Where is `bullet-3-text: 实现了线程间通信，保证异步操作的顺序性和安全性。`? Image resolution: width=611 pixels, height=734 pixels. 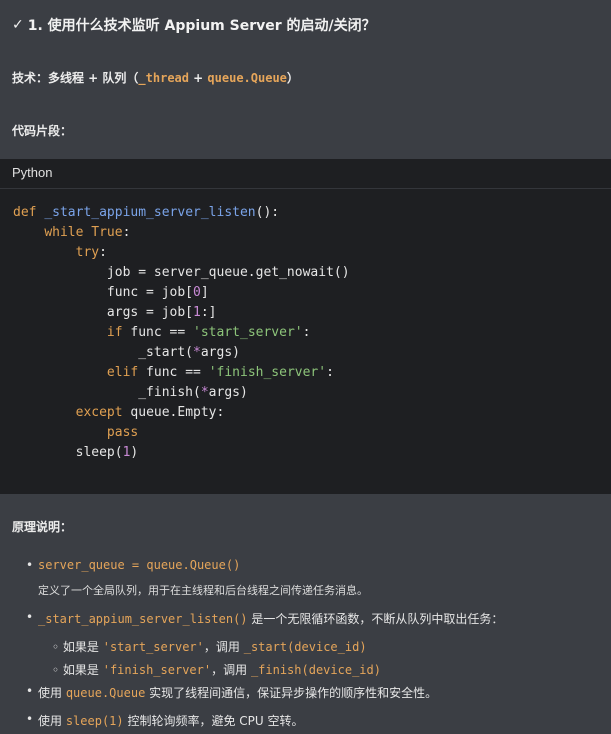
bullet-3-text: 实现了线程间通信，保证异步操作的顺序性和安全性。 is located at coordinates (291, 693).